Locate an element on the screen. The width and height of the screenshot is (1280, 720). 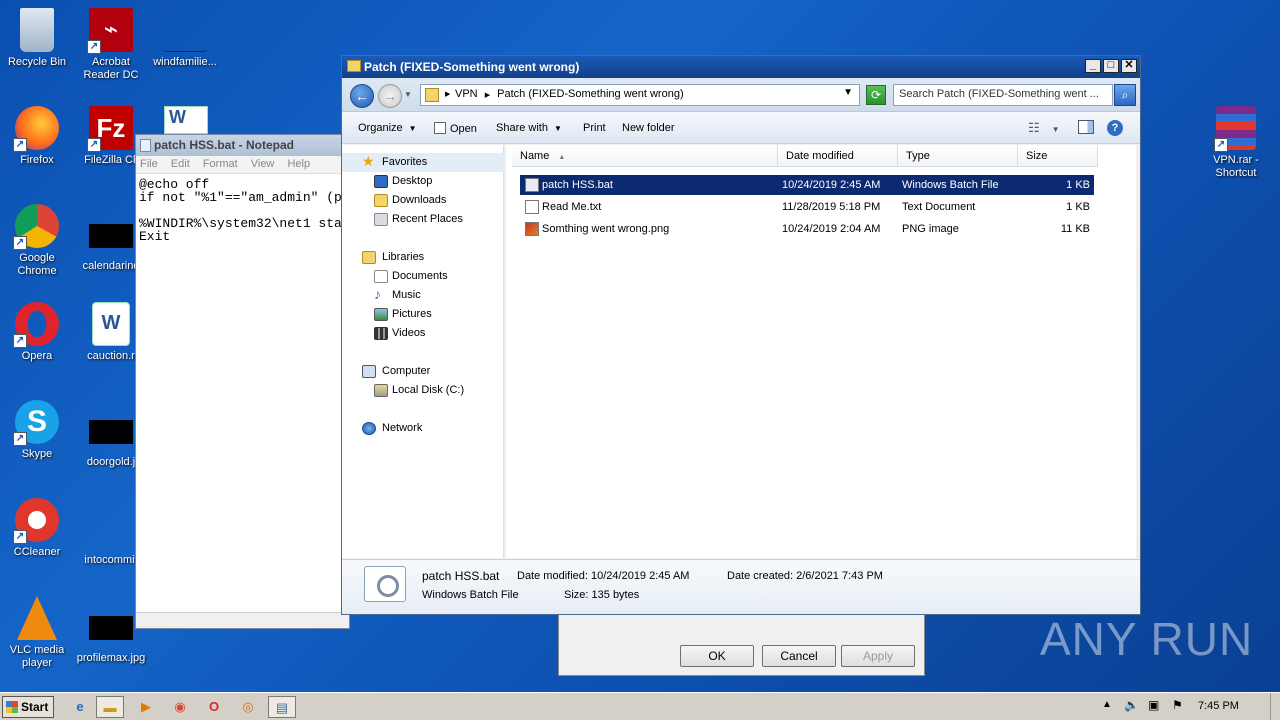
menu-view: View is located at coordinates (263, 164).